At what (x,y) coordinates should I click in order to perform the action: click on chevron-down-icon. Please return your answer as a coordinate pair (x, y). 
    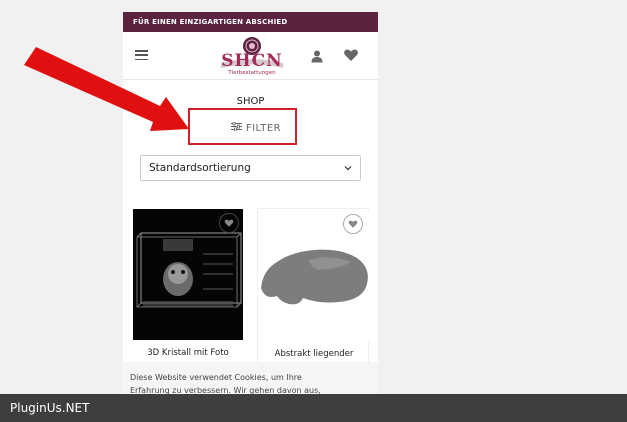
    Looking at the image, I should click on (348, 168).